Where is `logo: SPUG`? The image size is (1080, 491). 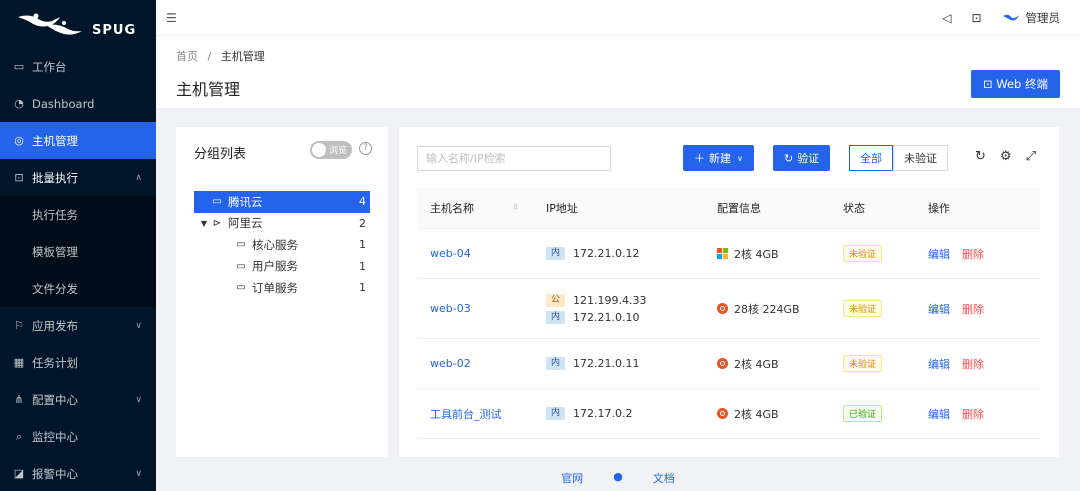
logo: SPUG is located at coordinates (78, 24).